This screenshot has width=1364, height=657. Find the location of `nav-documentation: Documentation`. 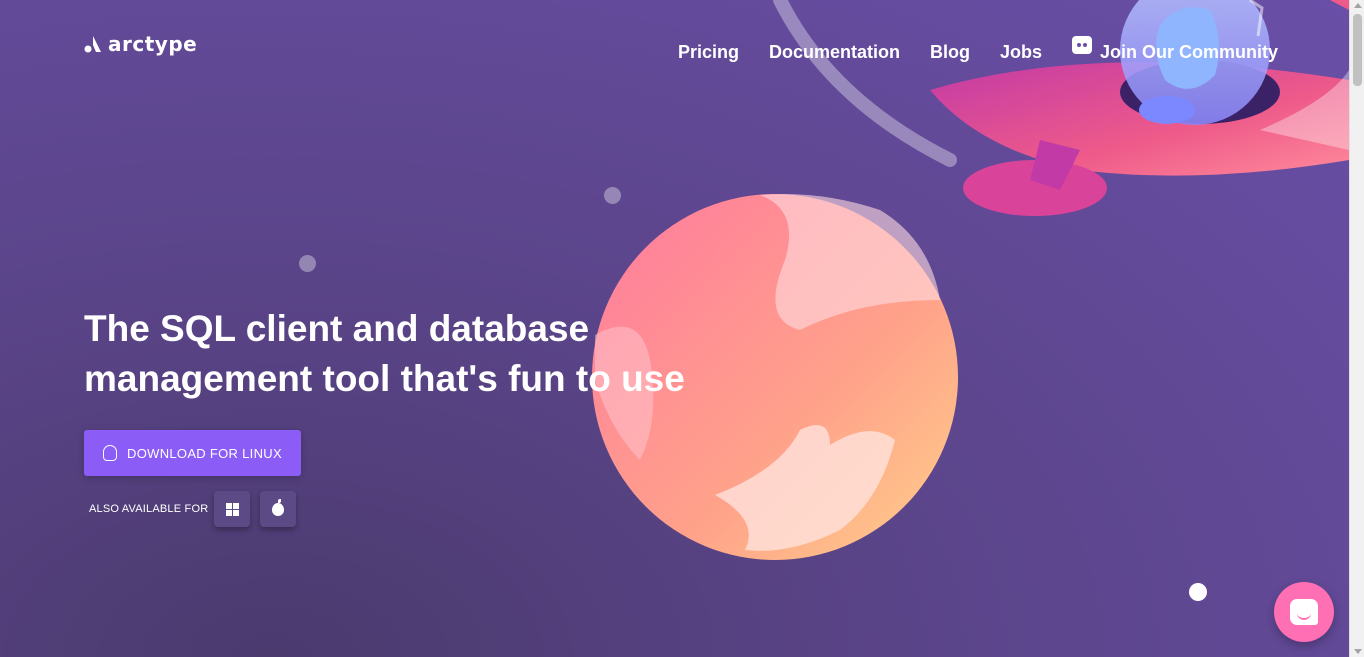

nav-documentation: Documentation is located at coordinates (834, 52).